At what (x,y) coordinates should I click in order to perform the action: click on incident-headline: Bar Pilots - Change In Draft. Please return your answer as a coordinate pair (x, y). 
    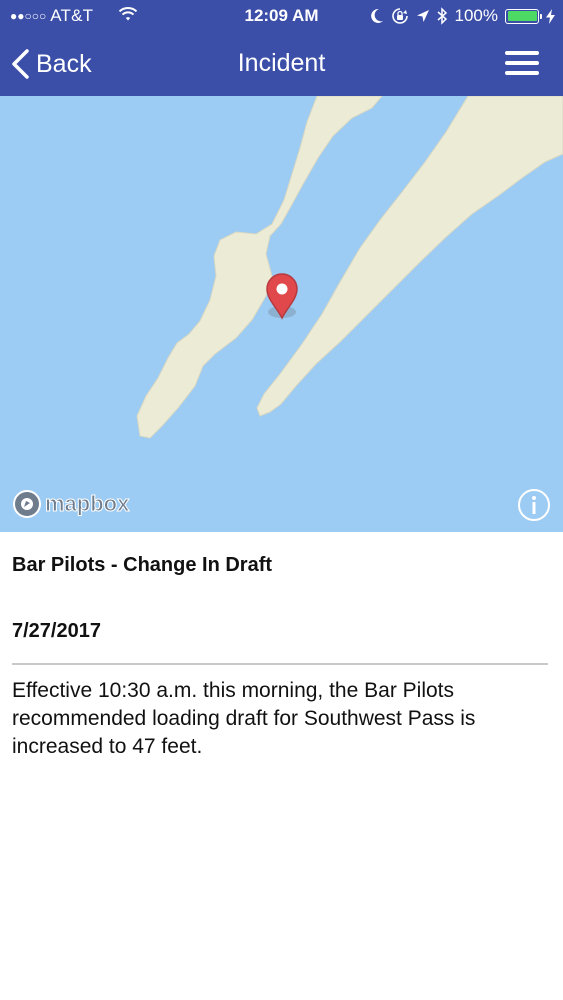
    Looking at the image, I should click on (142, 565).